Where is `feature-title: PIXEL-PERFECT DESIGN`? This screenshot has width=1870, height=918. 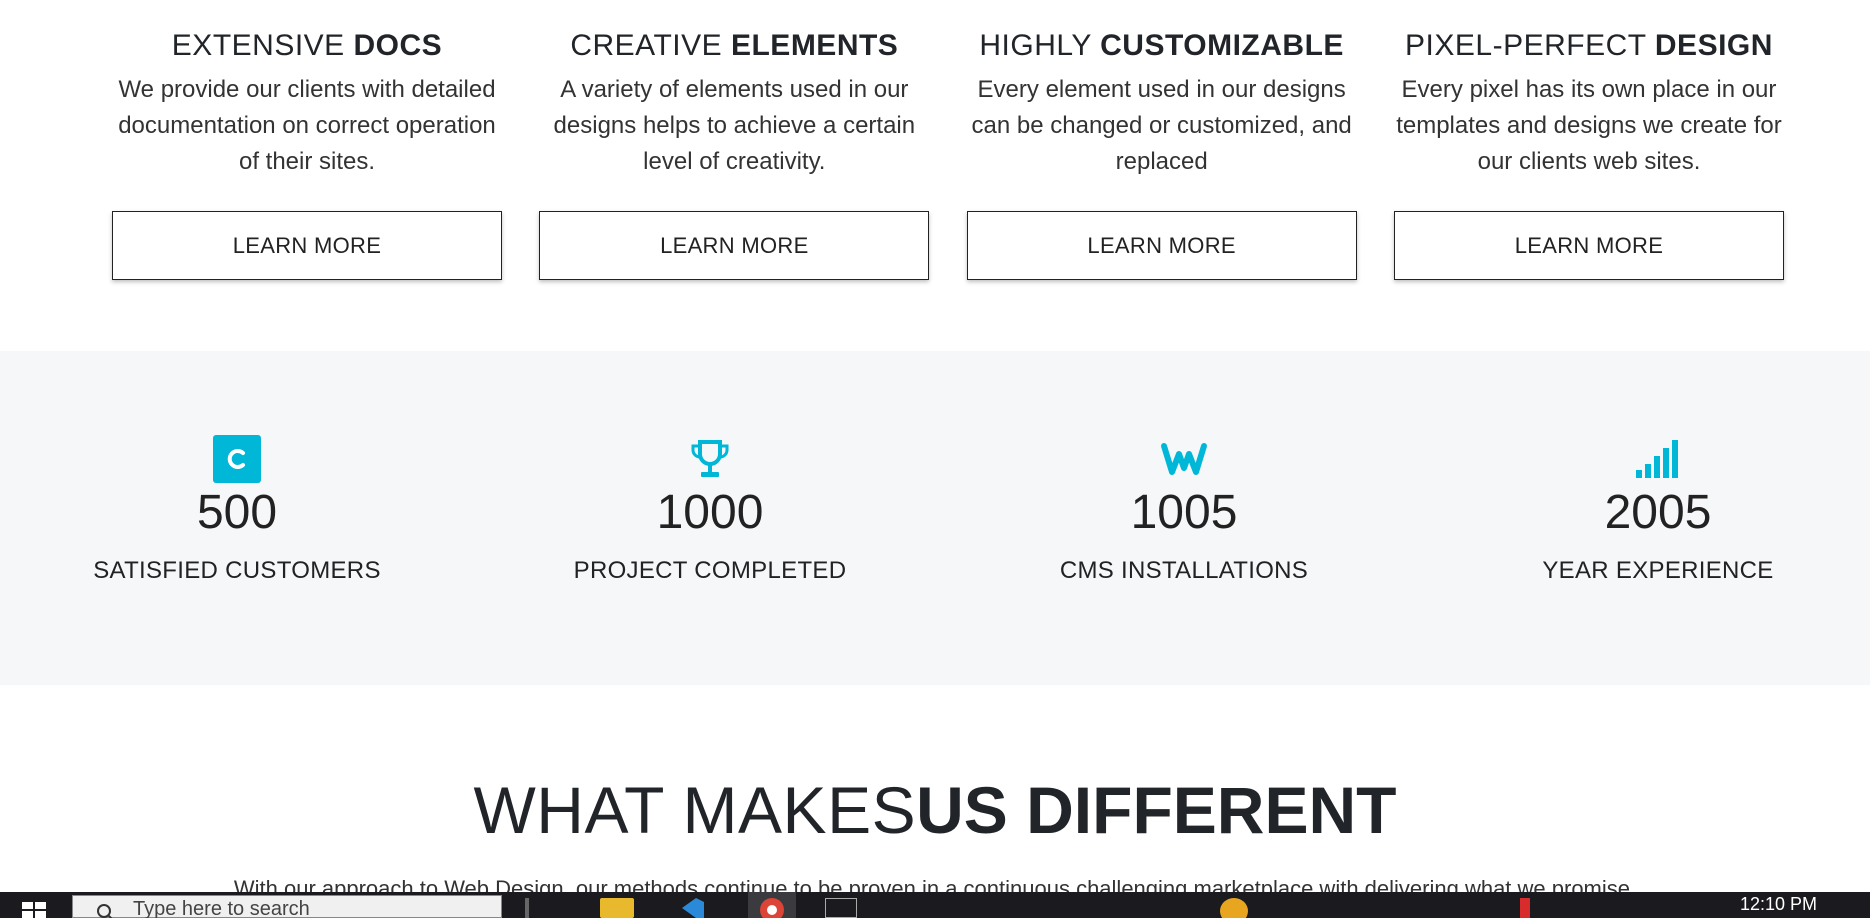
feature-title: PIXEL-PERFECT DESIGN is located at coordinates (1589, 46).